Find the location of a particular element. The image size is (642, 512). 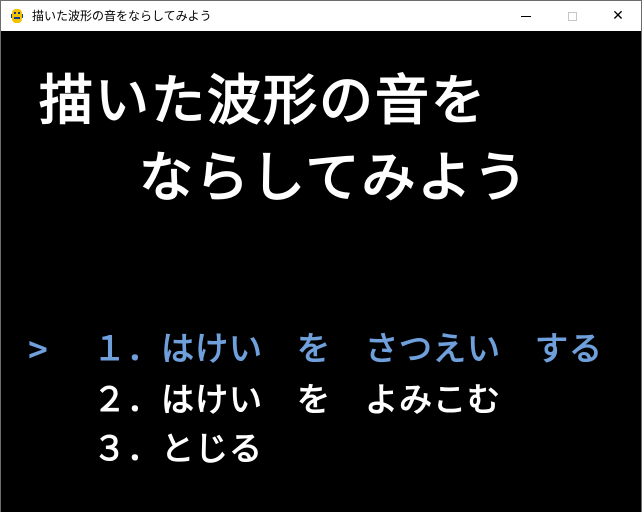

close-button: ✕ is located at coordinates (618, 16).